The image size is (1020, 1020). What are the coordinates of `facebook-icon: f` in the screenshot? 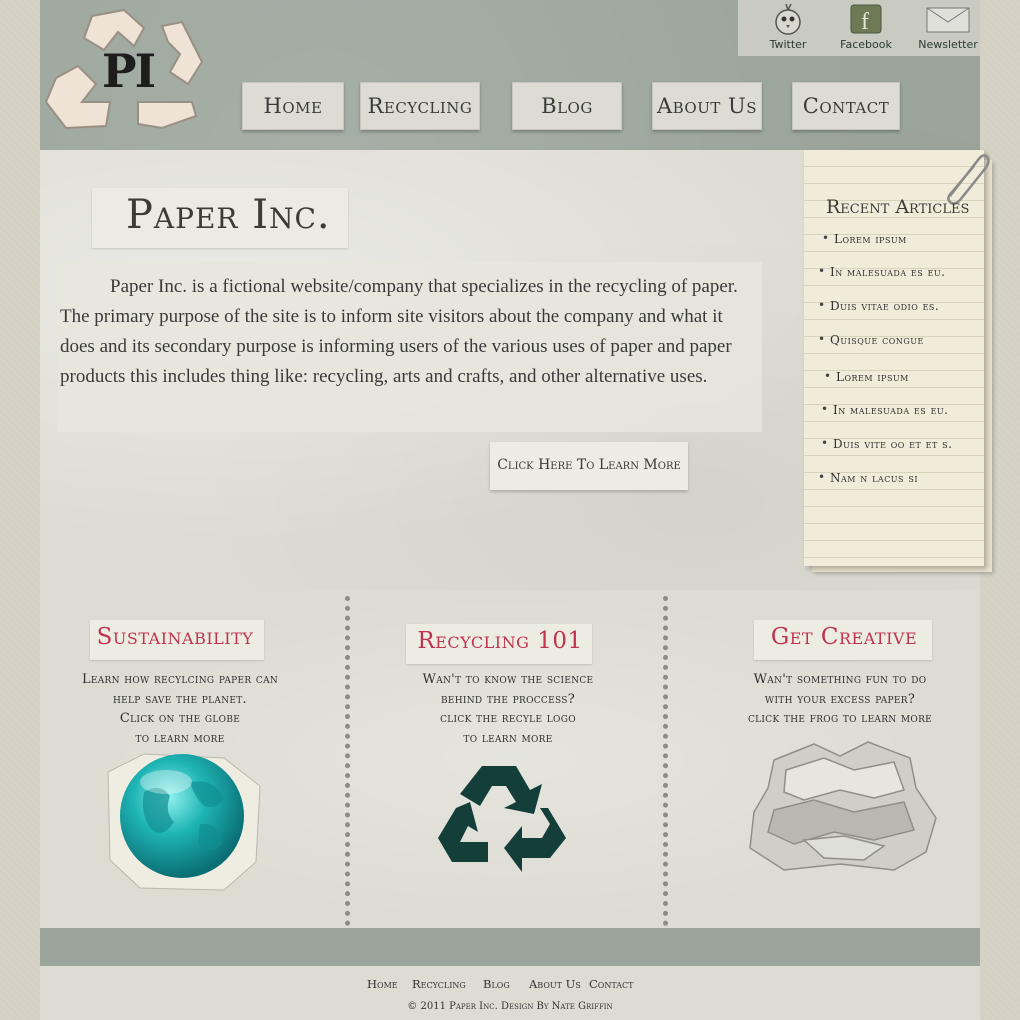 It's located at (866, 19).